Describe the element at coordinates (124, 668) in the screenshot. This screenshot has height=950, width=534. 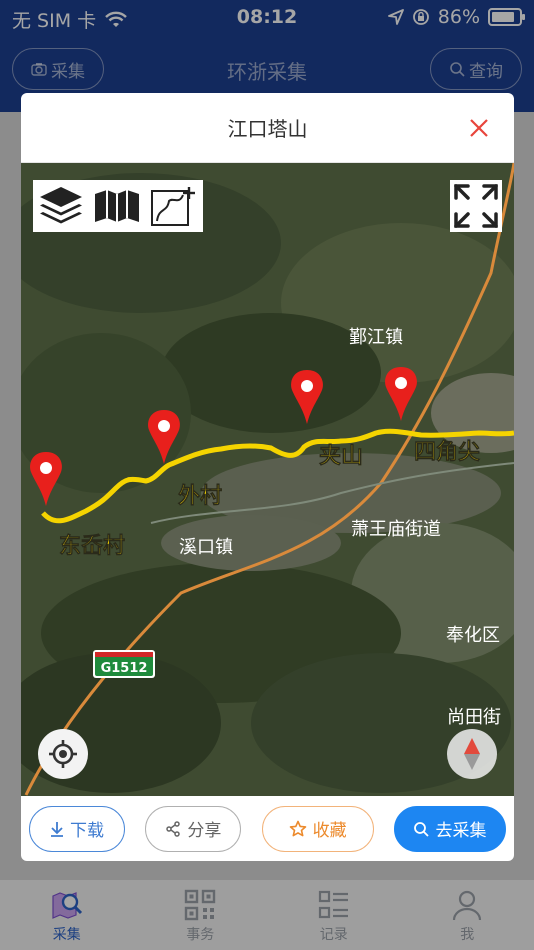
I see `highway-badge-text: G1512` at that location.